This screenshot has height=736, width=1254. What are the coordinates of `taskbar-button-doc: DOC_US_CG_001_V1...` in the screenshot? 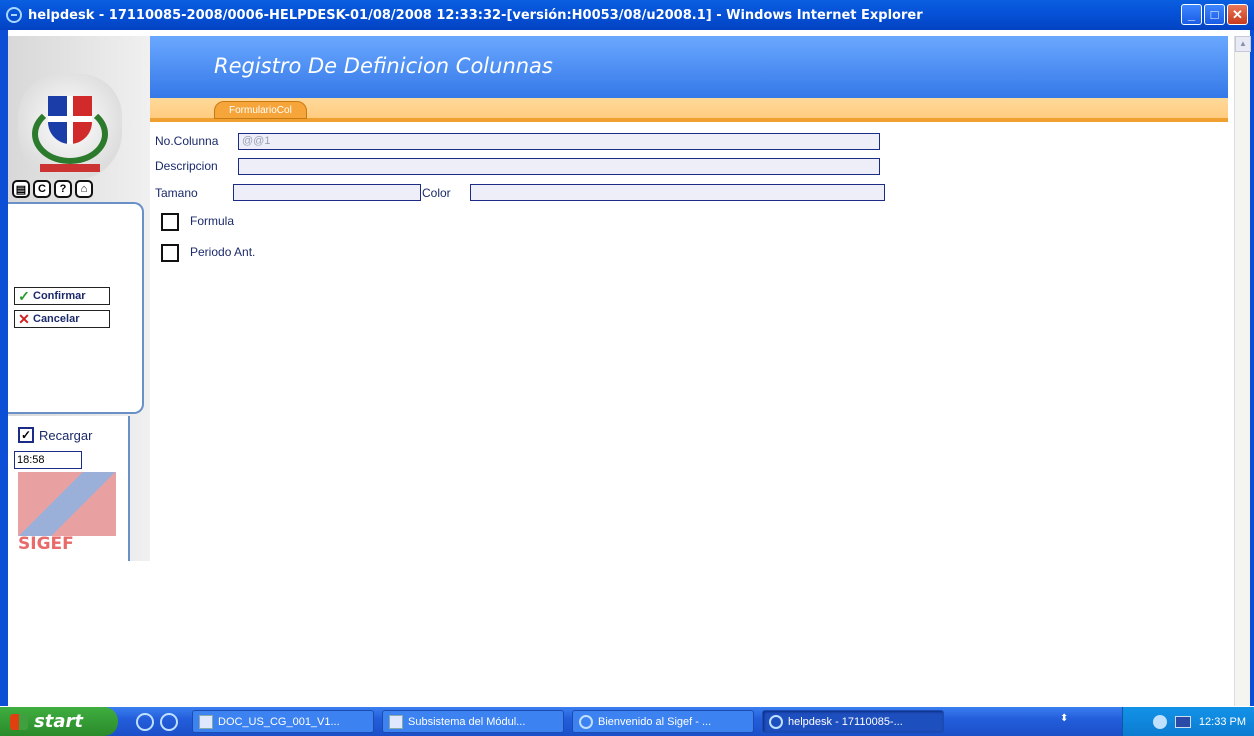 It's located at (283, 721).